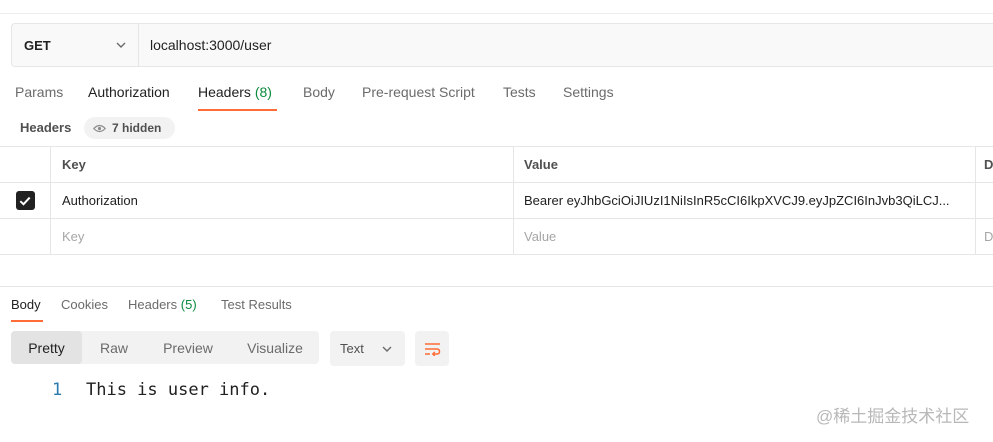 Image resolution: width=993 pixels, height=442 pixels. What do you see at coordinates (137, 128) in the screenshot?
I see `hidden-headers-label: 7 hidden` at bounding box center [137, 128].